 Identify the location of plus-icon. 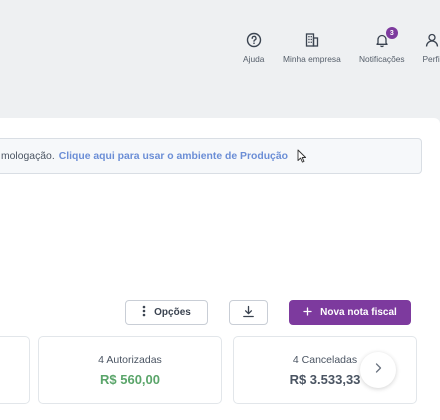
(307, 312).